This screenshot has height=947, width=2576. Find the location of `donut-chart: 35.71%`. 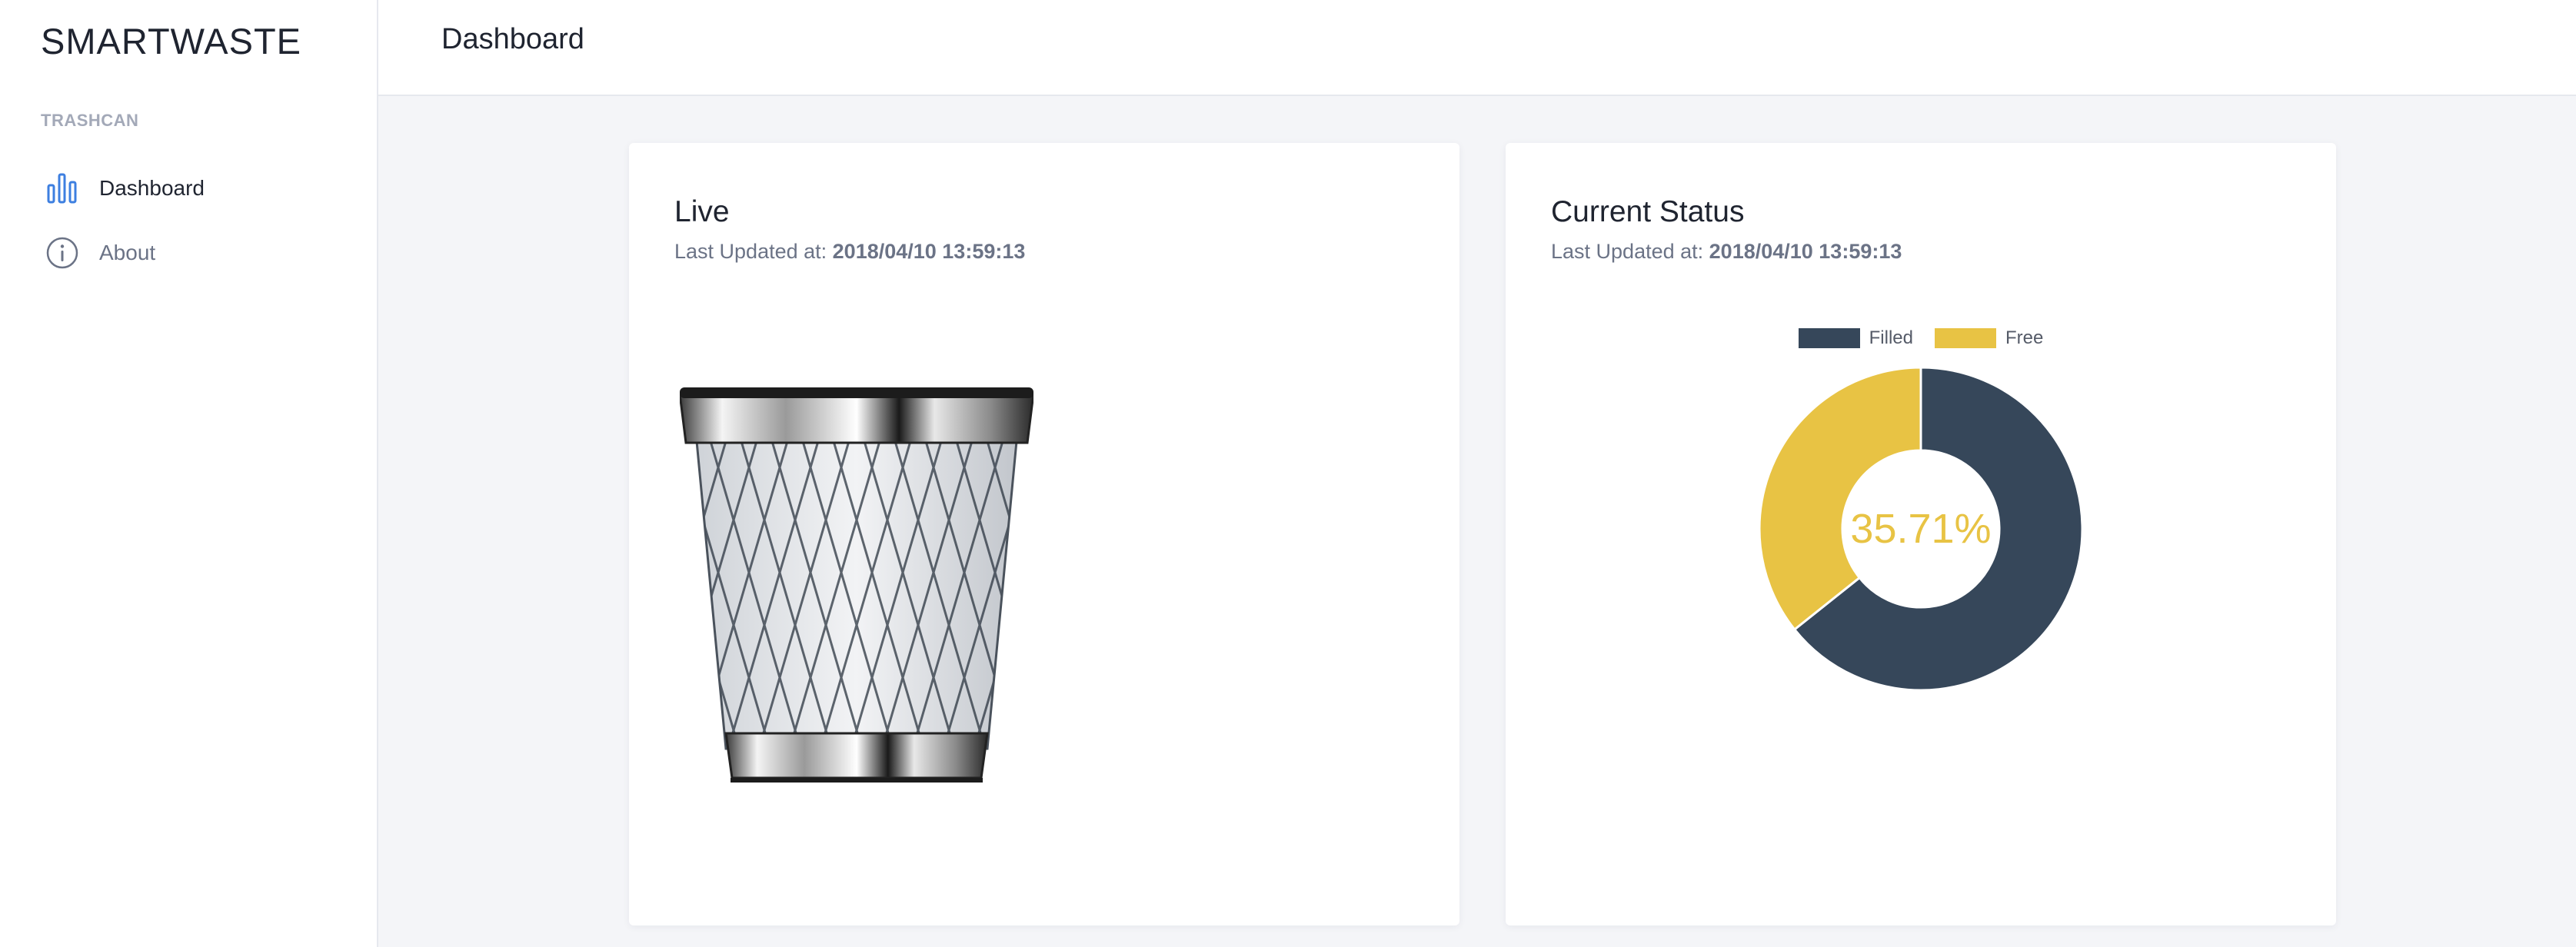

donut-chart: 35.71% is located at coordinates (1921, 529).